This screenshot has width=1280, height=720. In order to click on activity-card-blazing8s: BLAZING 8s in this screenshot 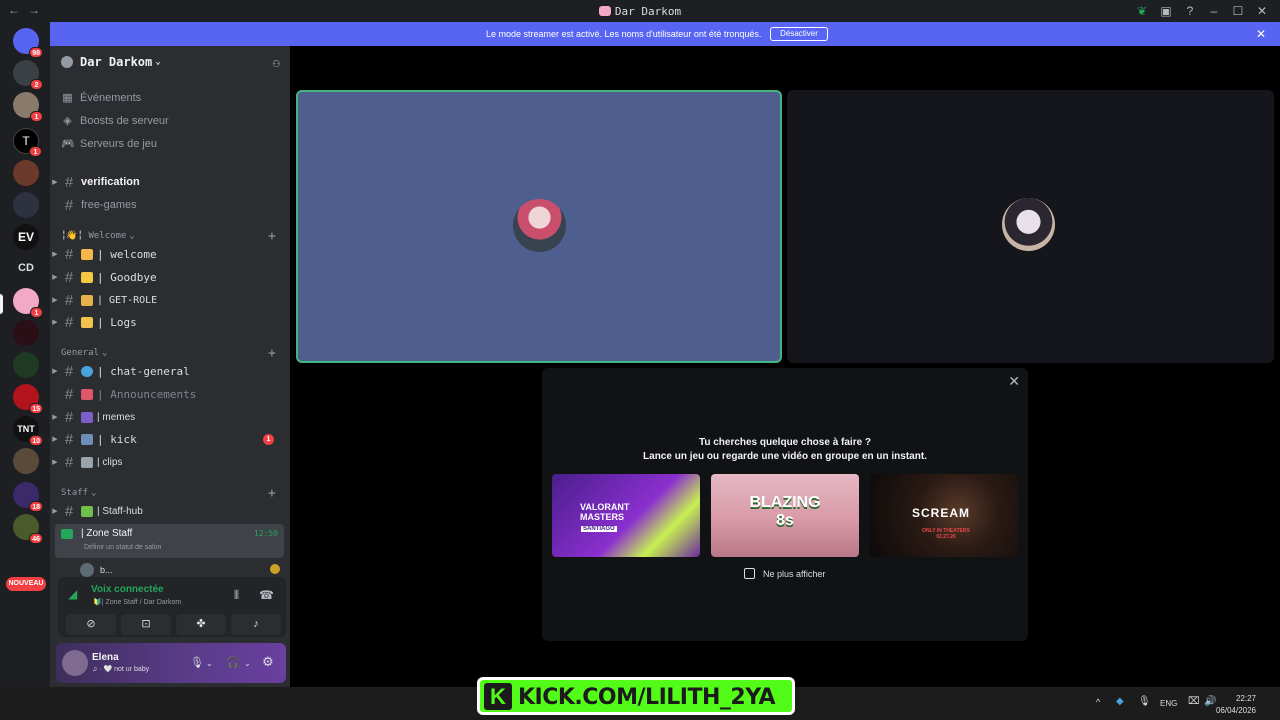, I will do `click(785, 515)`.